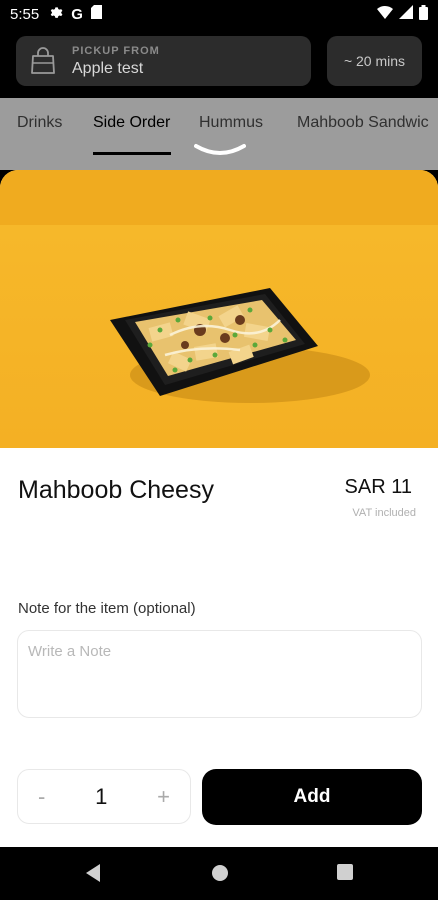 The image size is (438, 900). What do you see at coordinates (219, 674) in the screenshot?
I see `note-input` at bounding box center [219, 674].